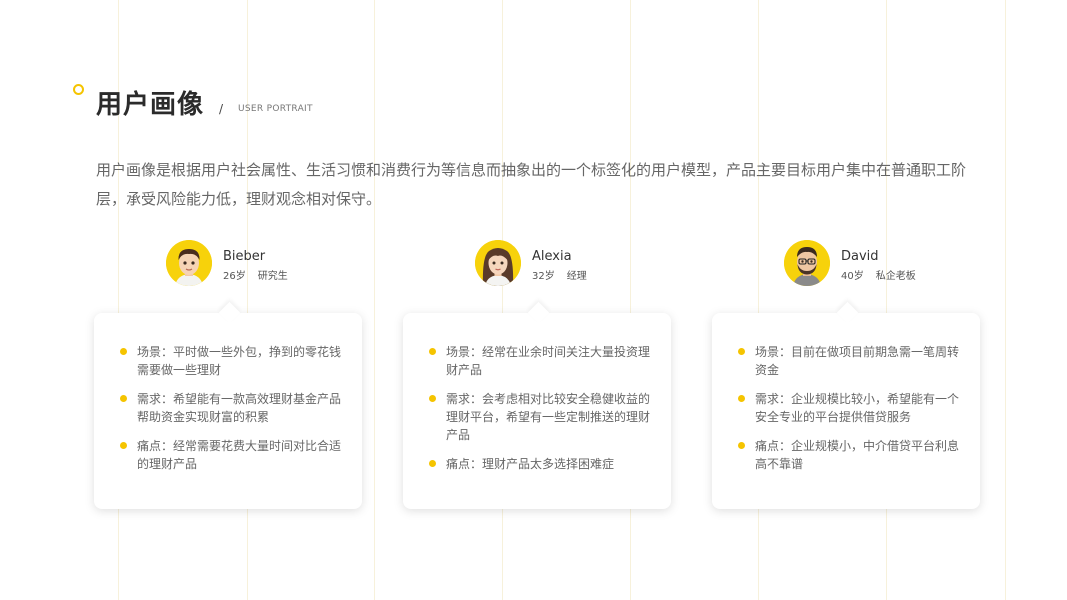  Describe the element at coordinates (530, 464) in the screenshot. I see `pain-point-text: 痛点：理财产品太多选择困难症` at that location.